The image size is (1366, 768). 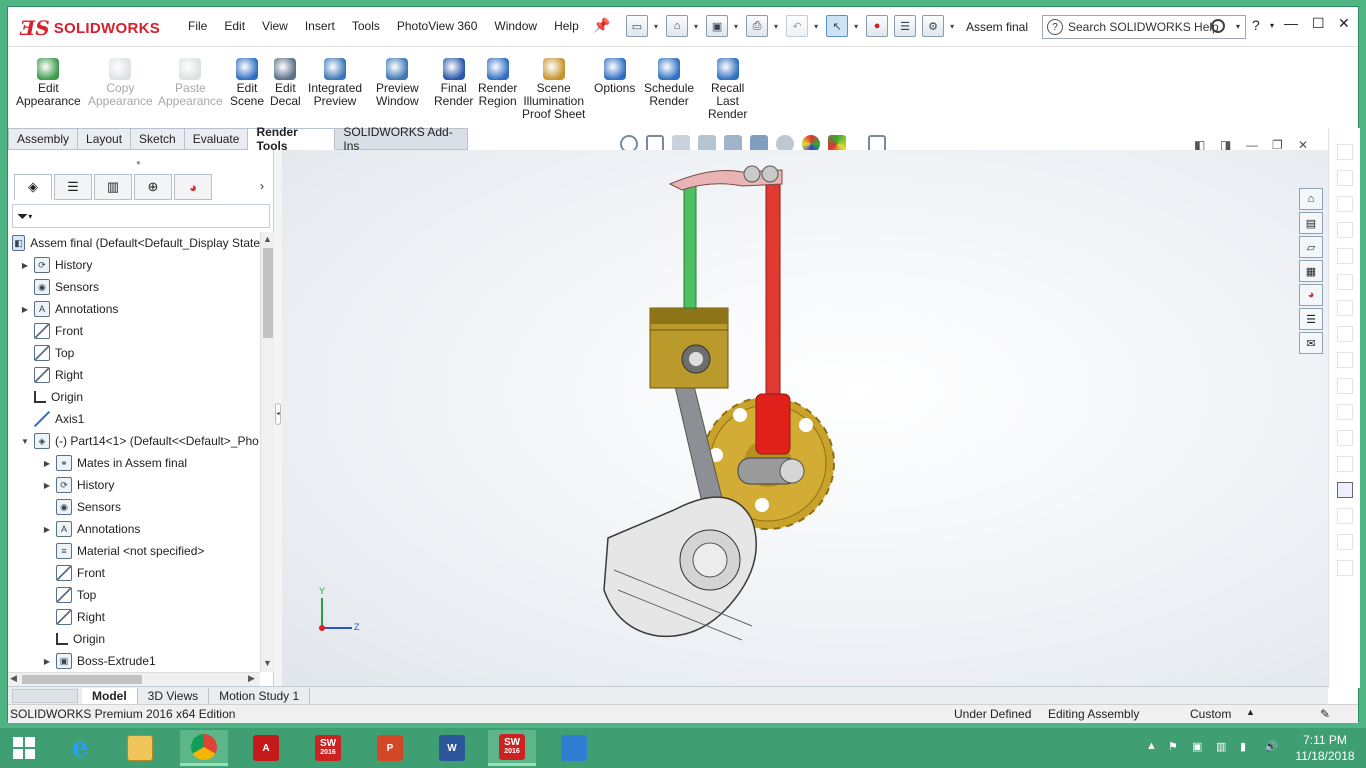 I want to click on tree-item-mates: ▶ ⚭ Mates in Assem final, so click(x=134, y=463).